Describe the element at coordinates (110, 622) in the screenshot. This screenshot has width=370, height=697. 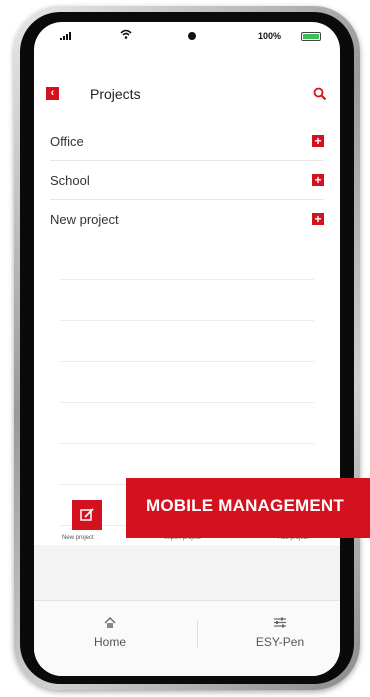
I see `home-icon` at that location.